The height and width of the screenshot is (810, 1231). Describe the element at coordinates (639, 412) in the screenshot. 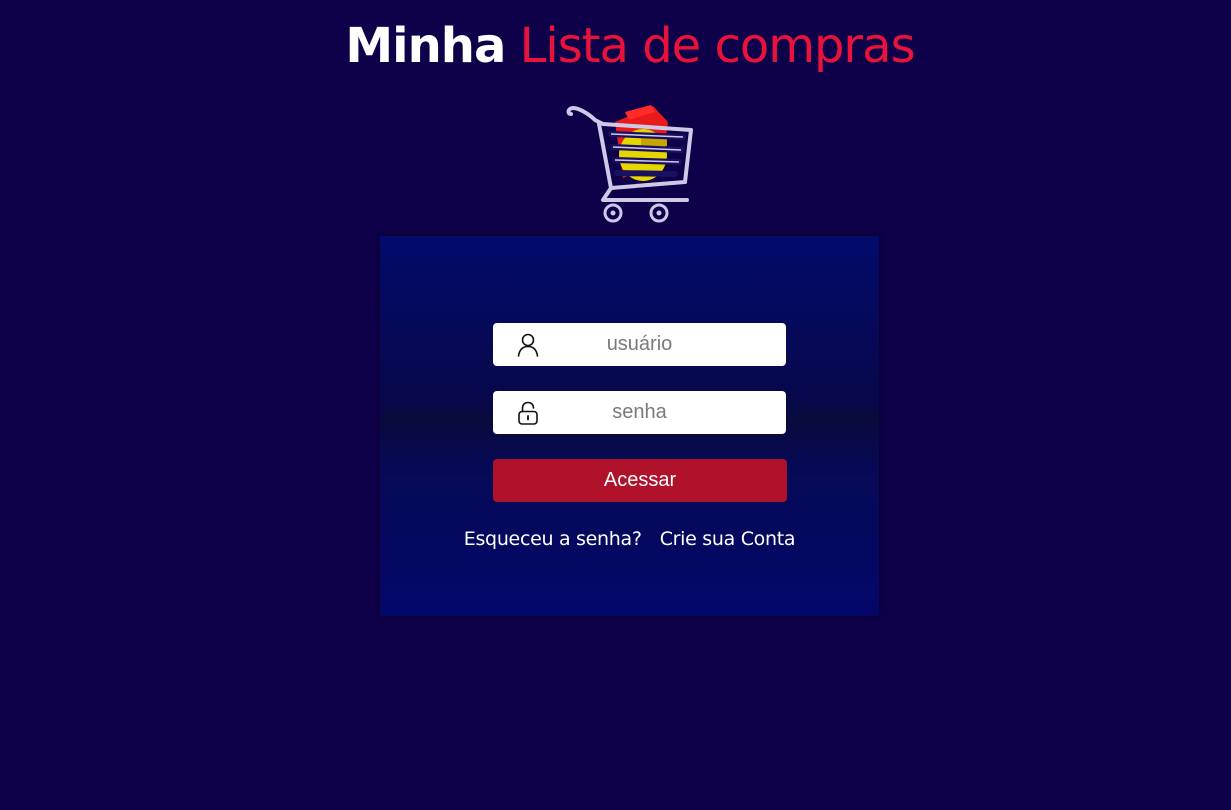

I see `password-field` at that location.